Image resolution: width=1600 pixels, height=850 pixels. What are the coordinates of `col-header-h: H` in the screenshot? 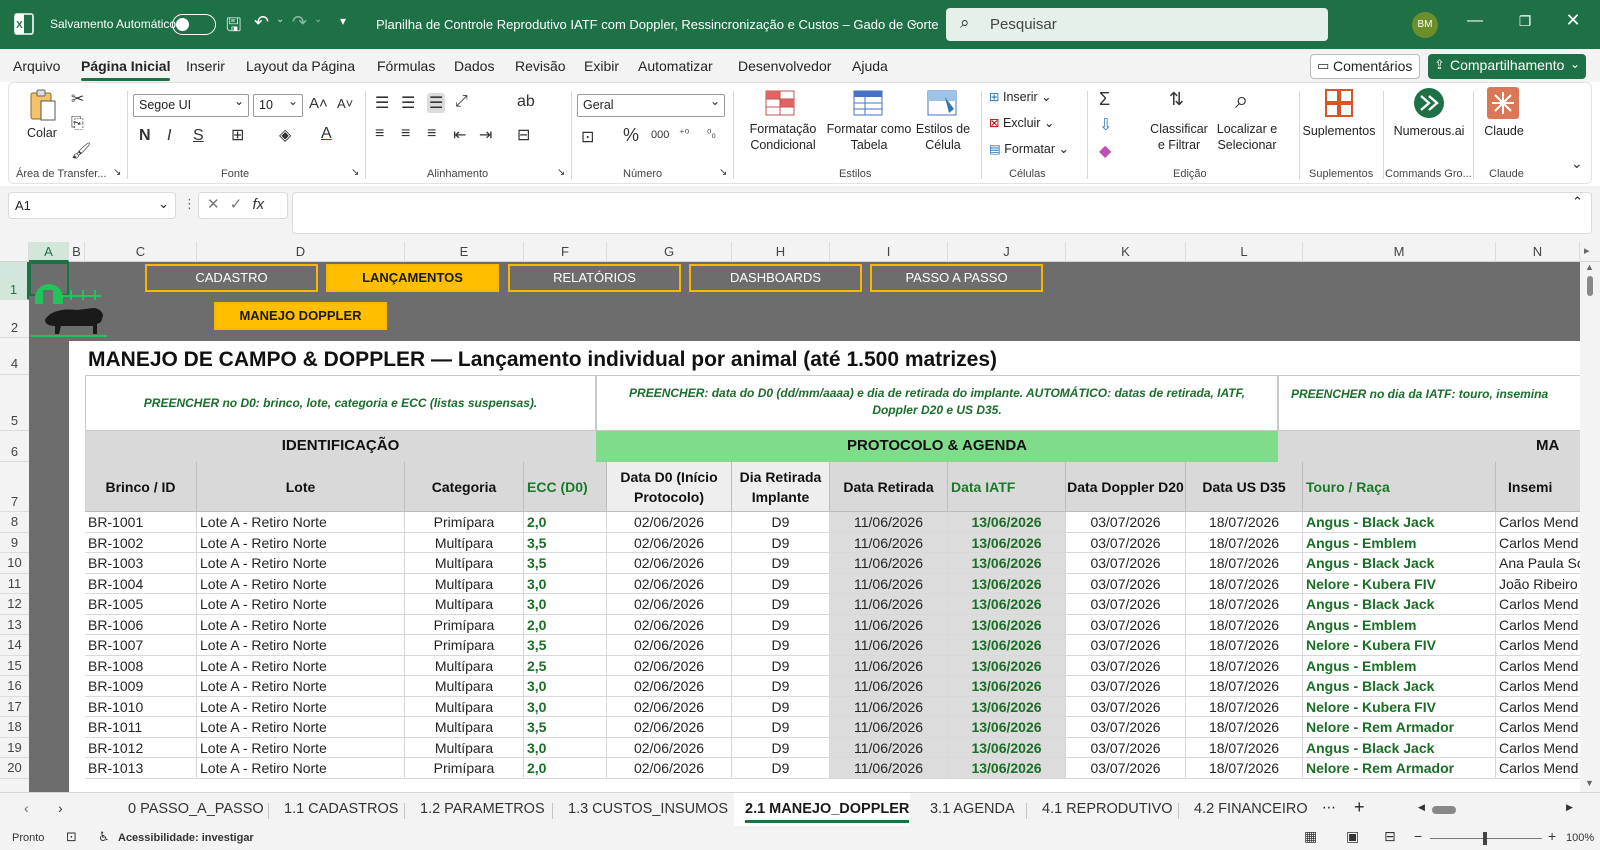 It's located at (781, 252).